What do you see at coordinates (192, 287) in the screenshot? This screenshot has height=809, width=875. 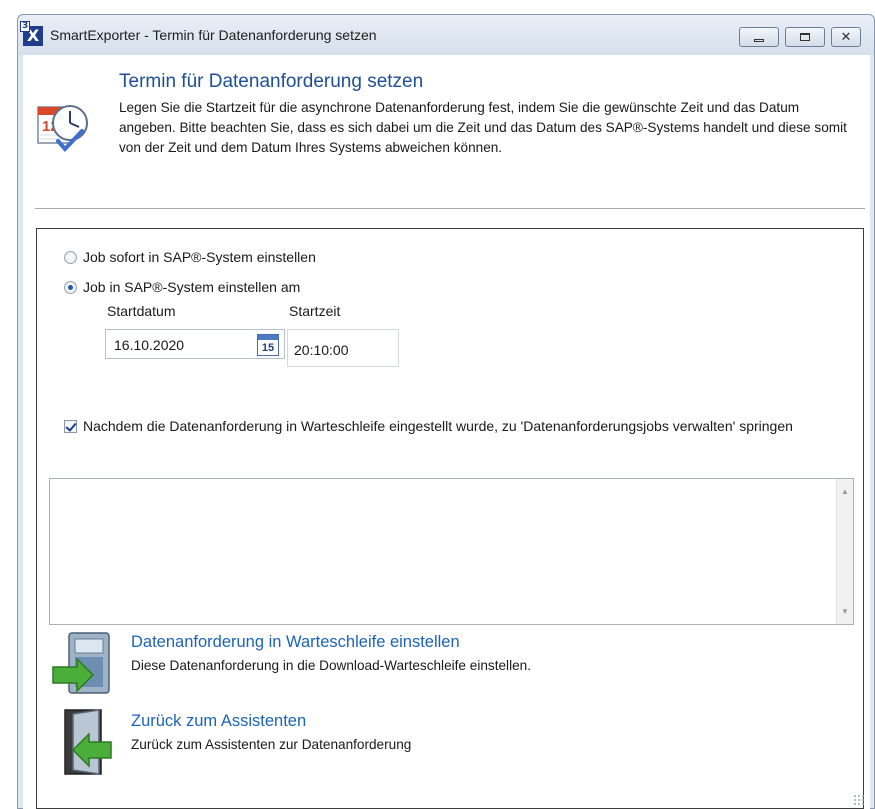 I see `radio-scheduled-label: Job in SAP®-System einstellen am` at bounding box center [192, 287].